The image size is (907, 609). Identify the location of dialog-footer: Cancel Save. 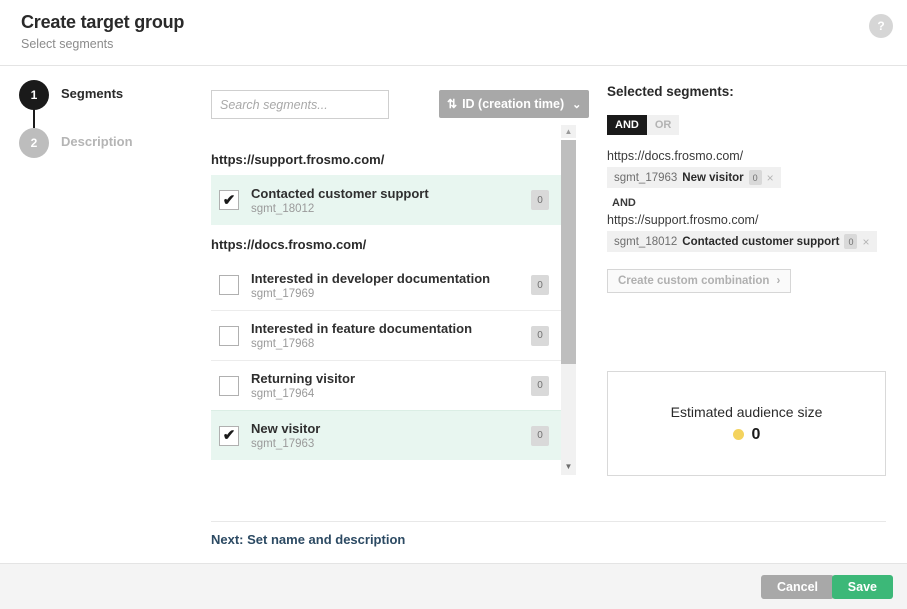
(453, 586).